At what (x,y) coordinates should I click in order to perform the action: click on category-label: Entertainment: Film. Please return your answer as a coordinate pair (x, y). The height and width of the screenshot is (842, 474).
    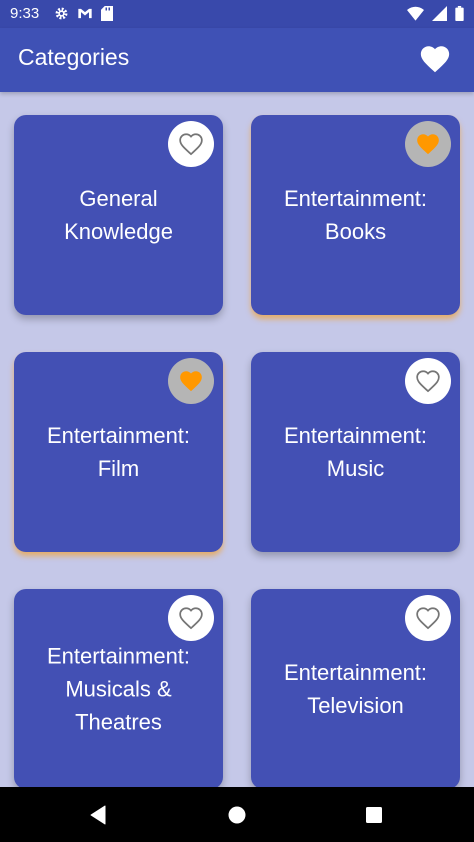
    Looking at the image, I should click on (118, 452).